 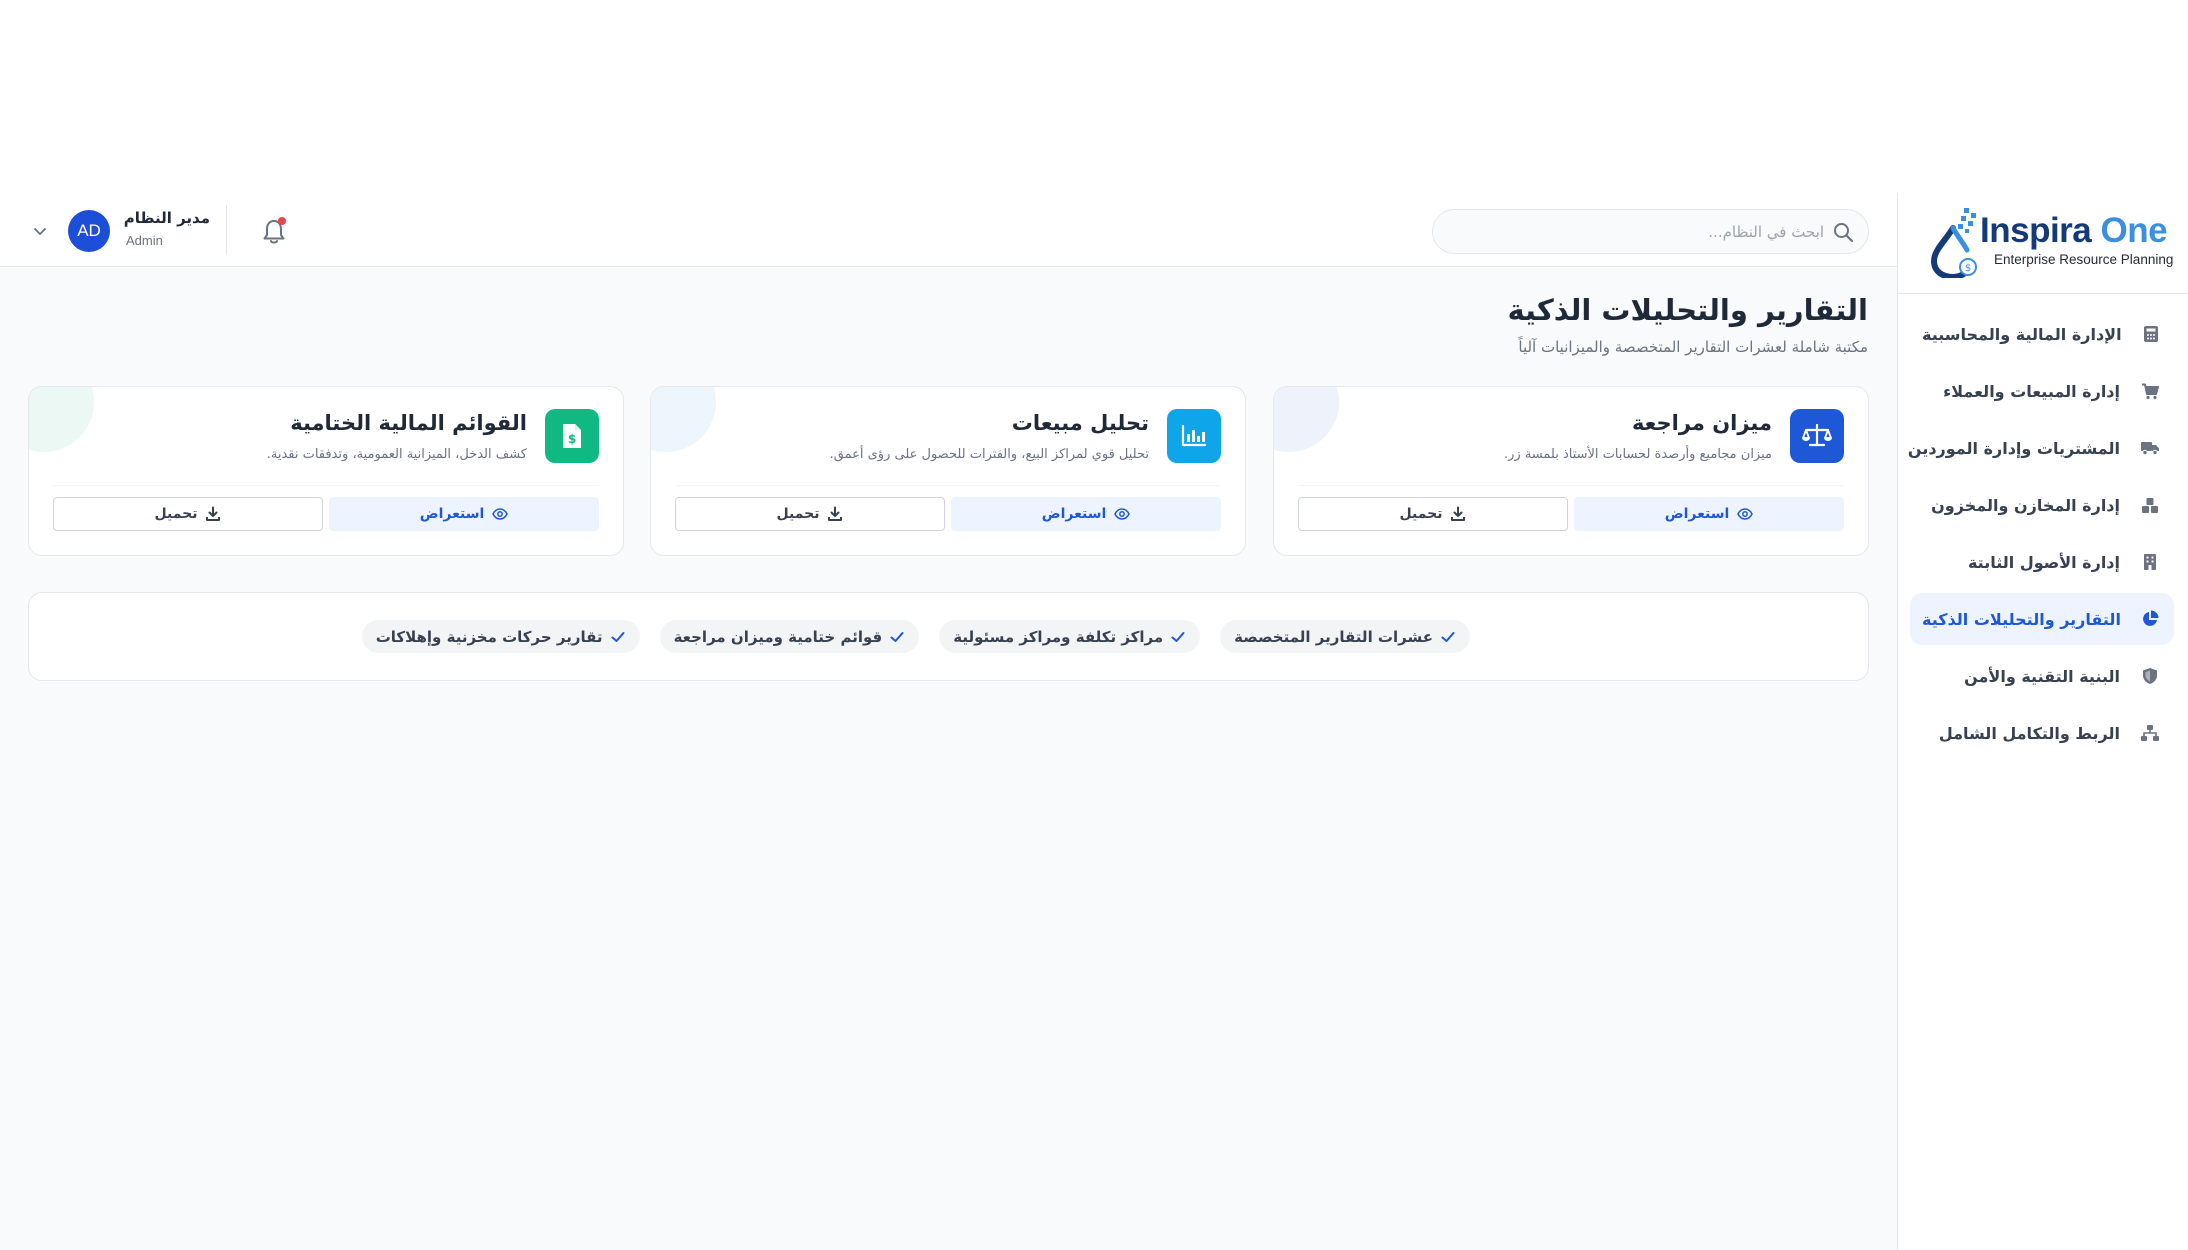 I want to click on sidebar-item-label: الإدارة المالية والمحاسبية, so click(x=2022, y=334).